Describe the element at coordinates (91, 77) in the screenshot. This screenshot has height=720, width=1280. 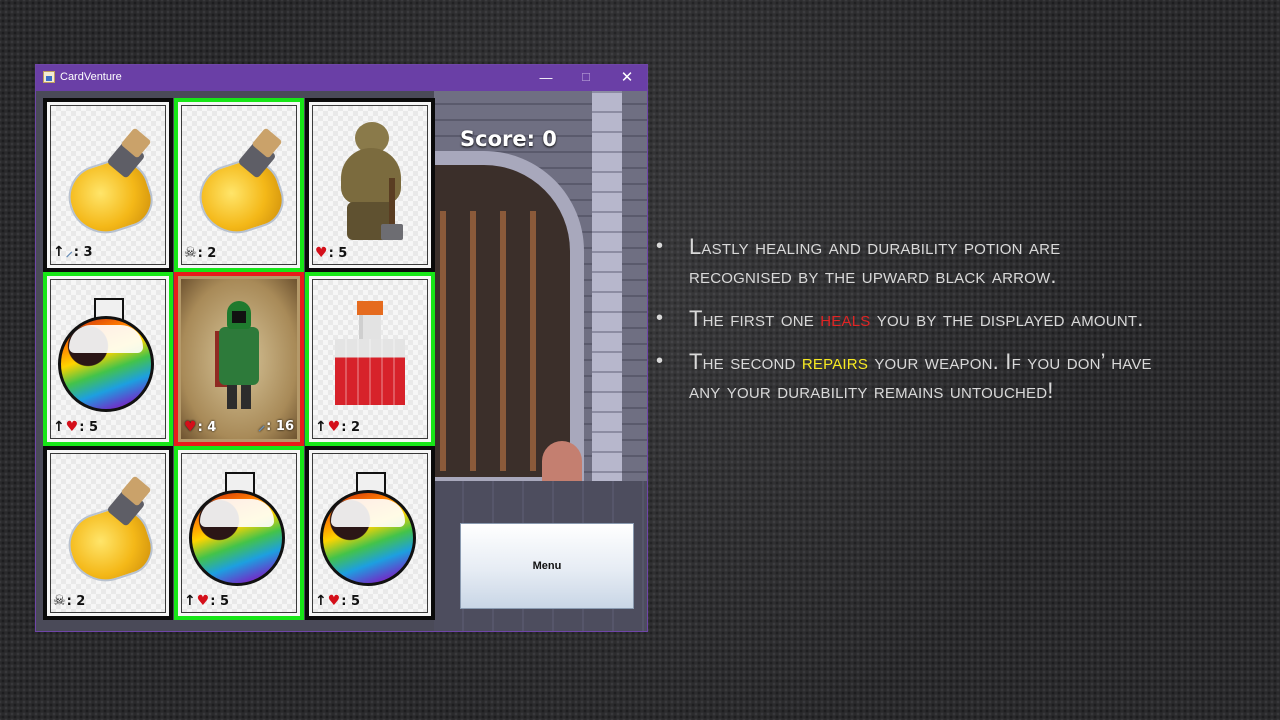
I see `window-title: CardVenture` at that location.